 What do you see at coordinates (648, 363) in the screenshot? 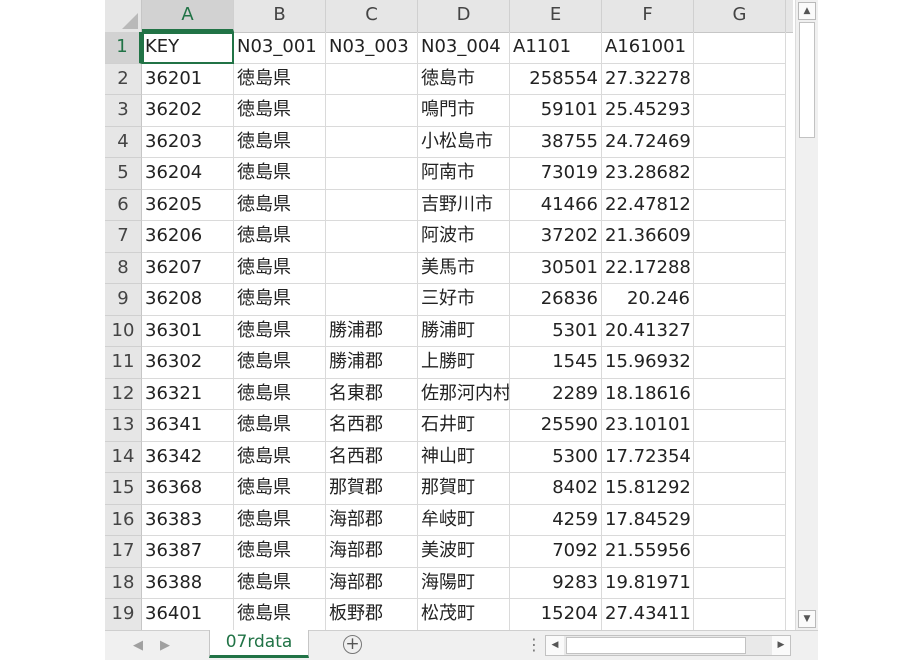
I see `cell-f11: 15.96932` at bounding box center [648, 363].